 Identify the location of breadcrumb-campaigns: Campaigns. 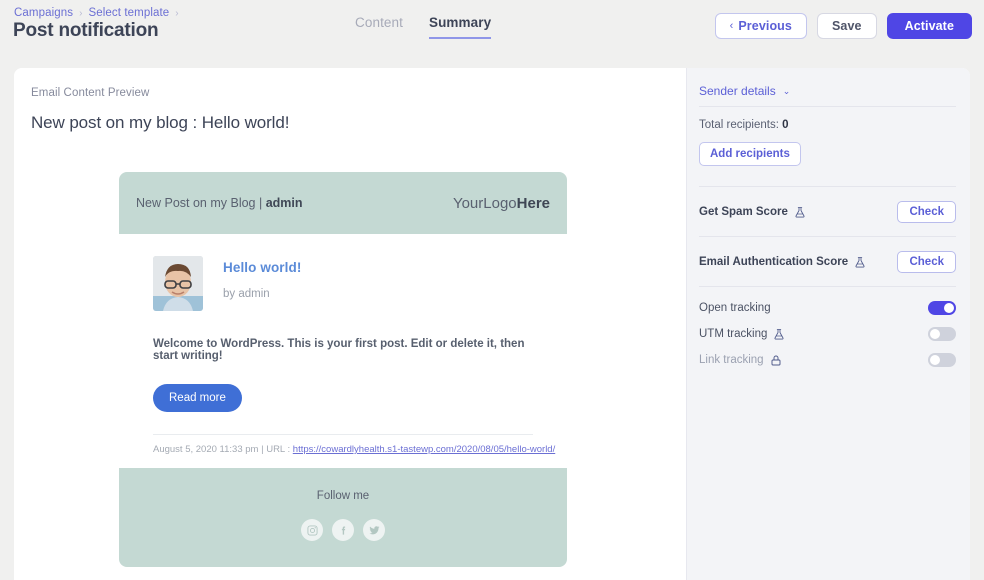
(43, 13).